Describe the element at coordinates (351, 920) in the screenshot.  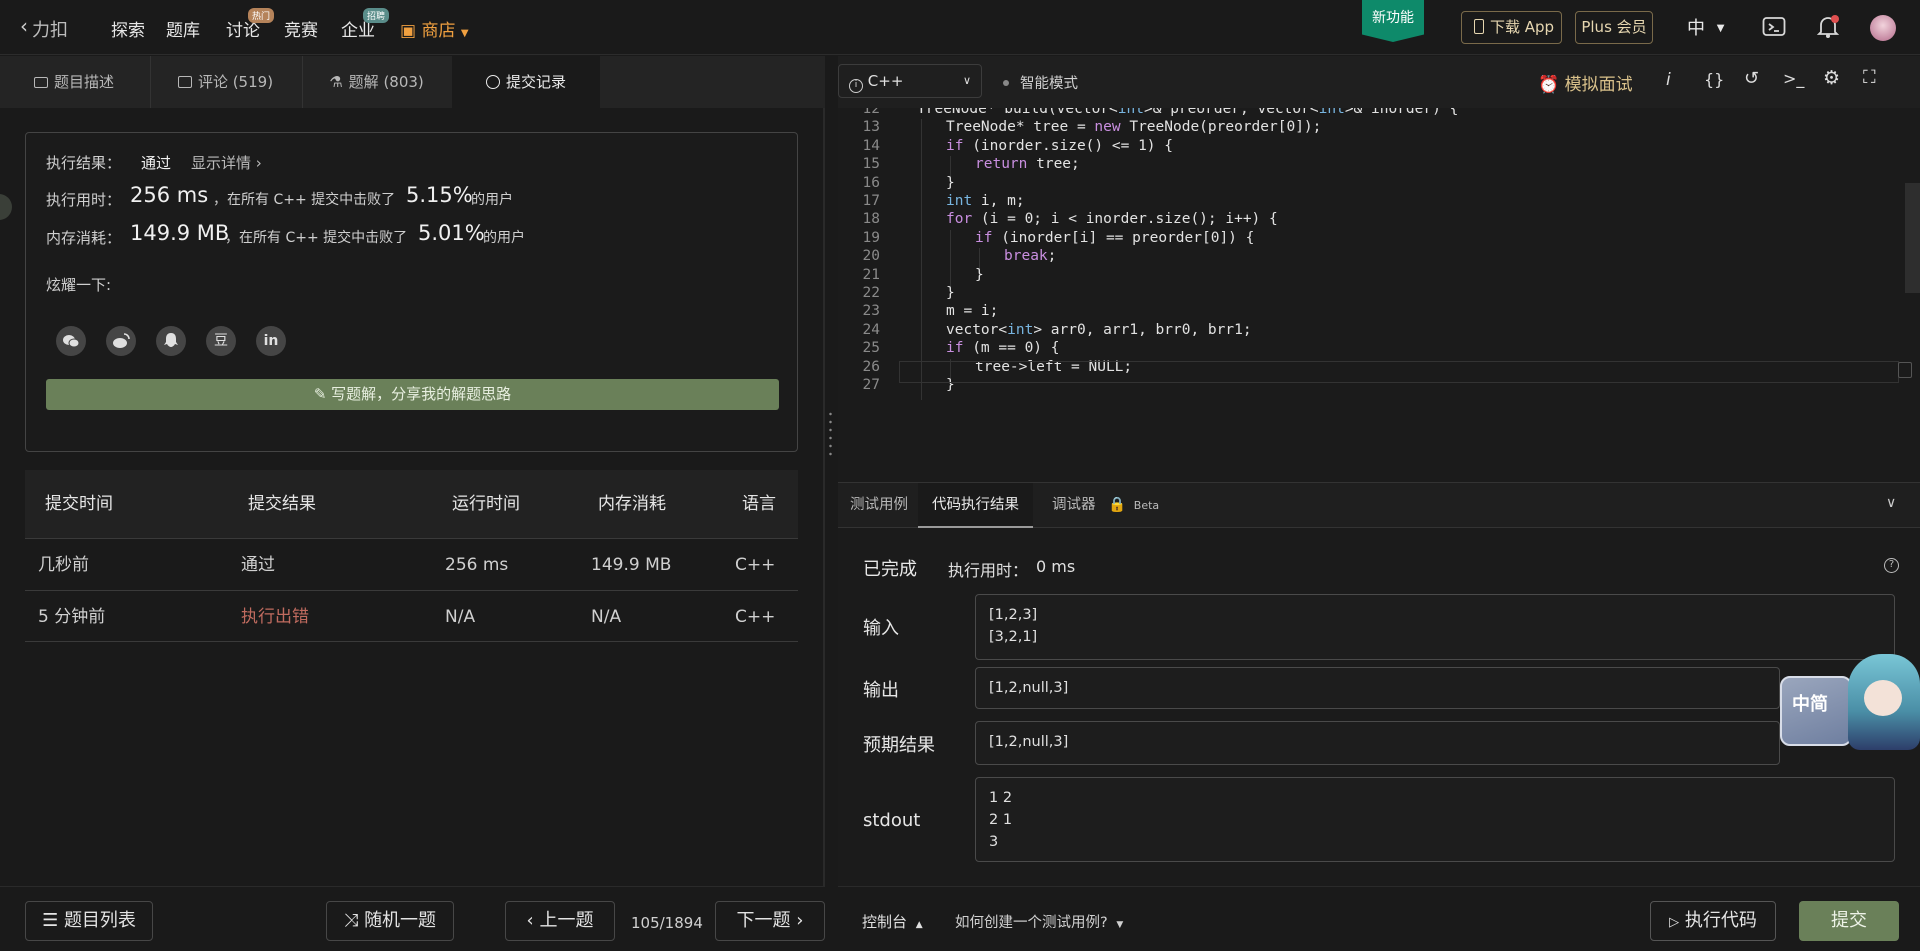
I see `shuffle-icon: ⤨` at that location.